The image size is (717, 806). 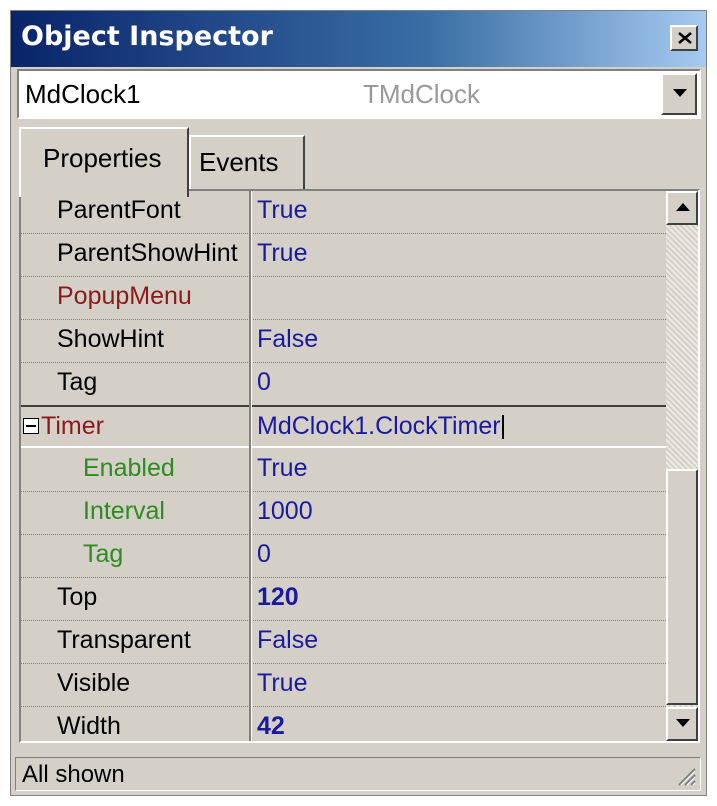 I want to click on scroll-thumb, so click(x=682, y=587).